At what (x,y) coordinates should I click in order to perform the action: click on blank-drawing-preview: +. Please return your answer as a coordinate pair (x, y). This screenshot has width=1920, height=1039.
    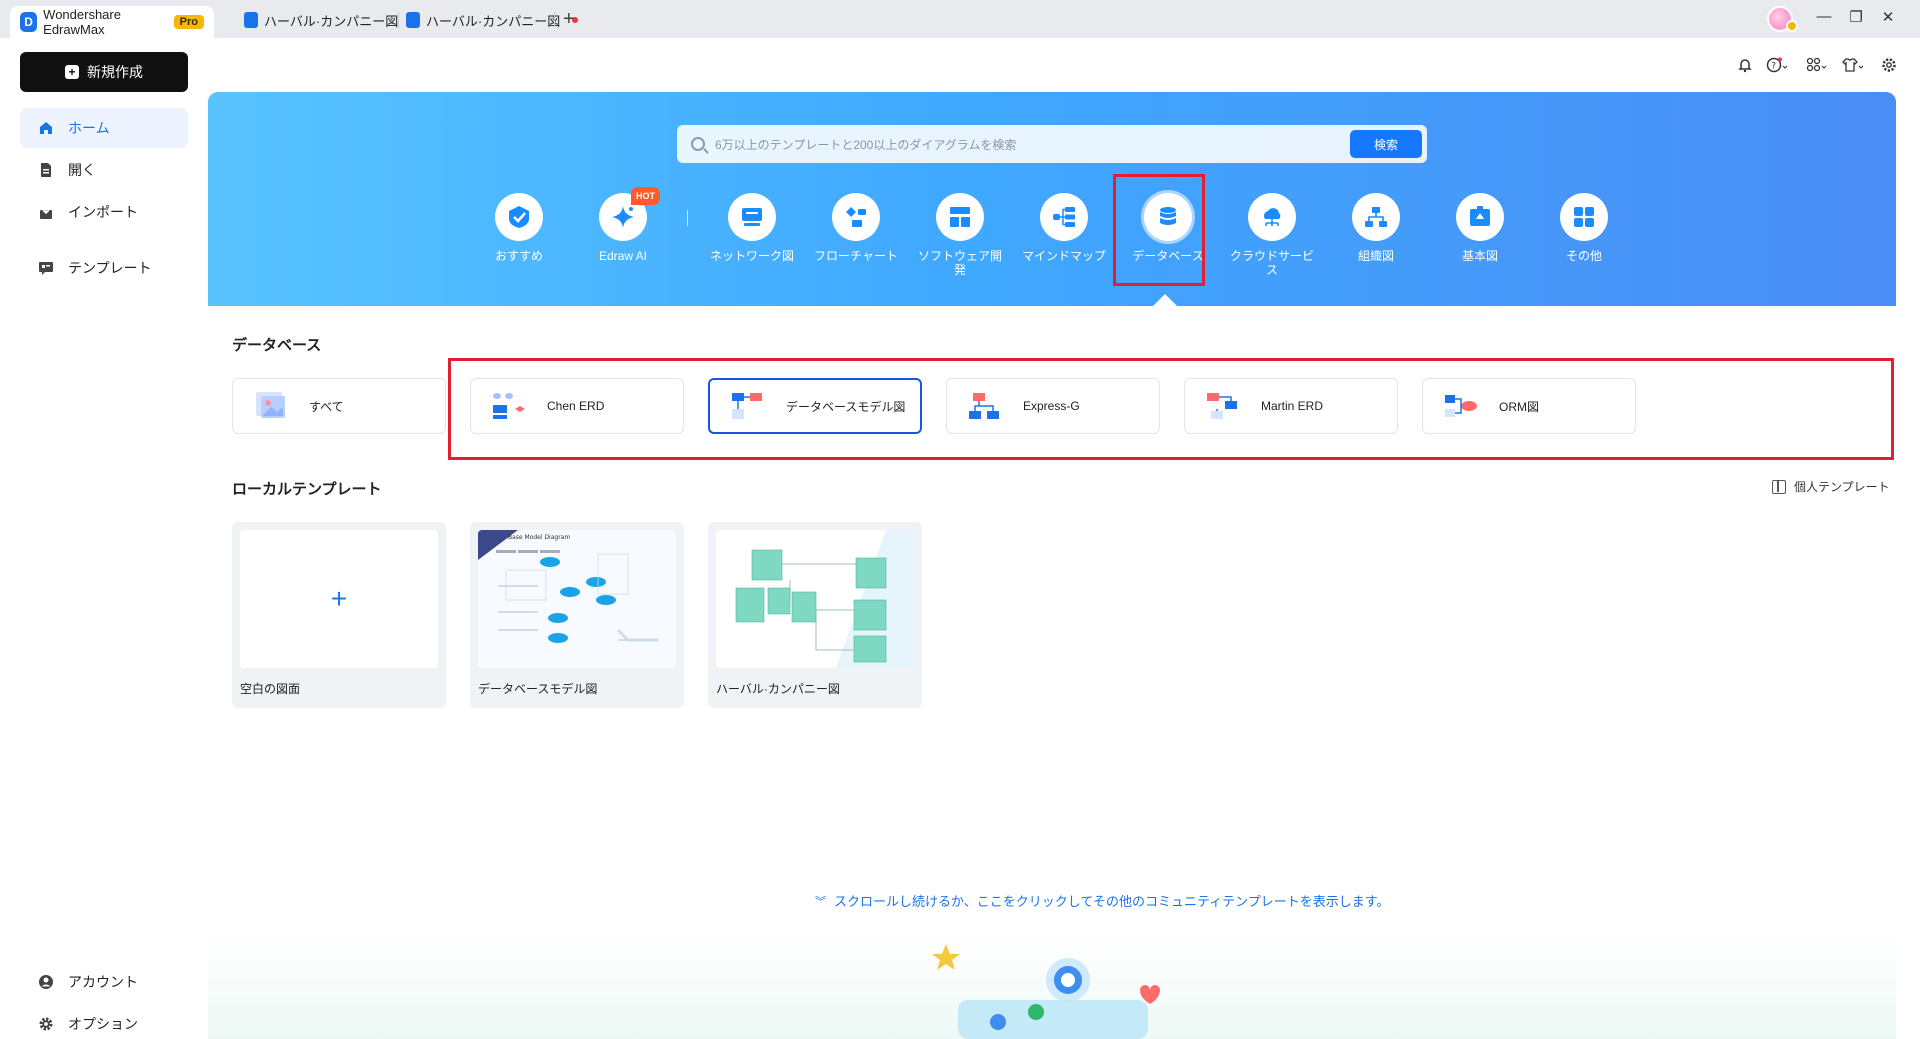
    Looking at the image, I should click on (339, 599).